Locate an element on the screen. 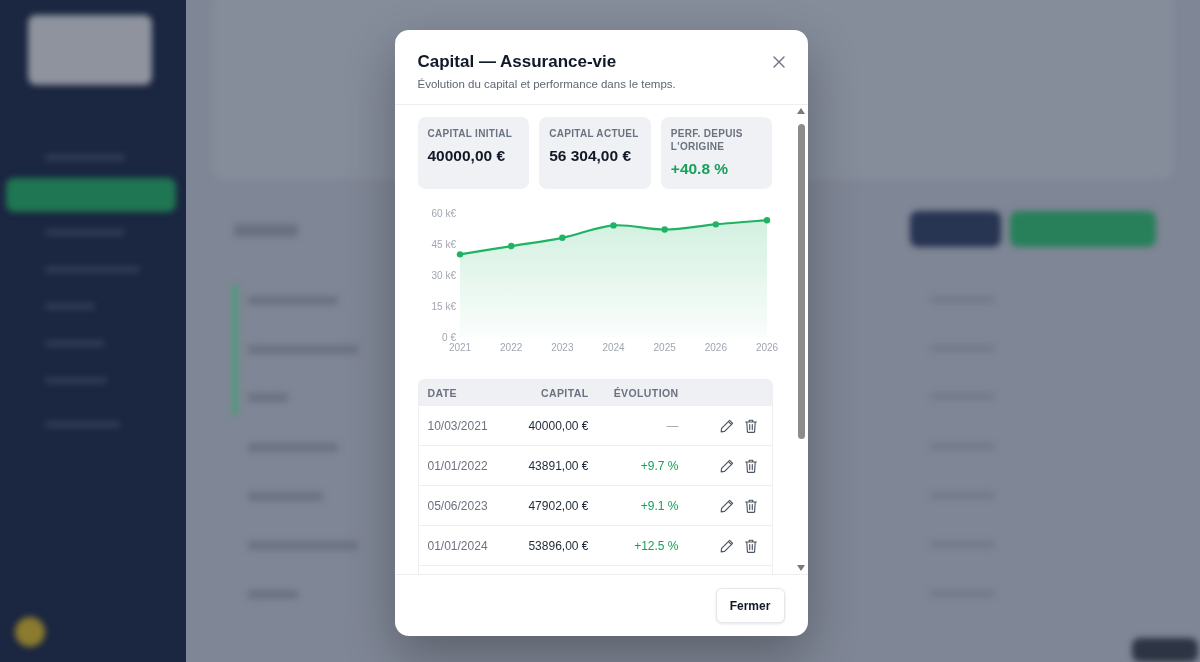 Image resolution: width=1200 pixels, height=662 pixels. capital-cell-text: 47902,00 € is located at coordinates (558, 505).